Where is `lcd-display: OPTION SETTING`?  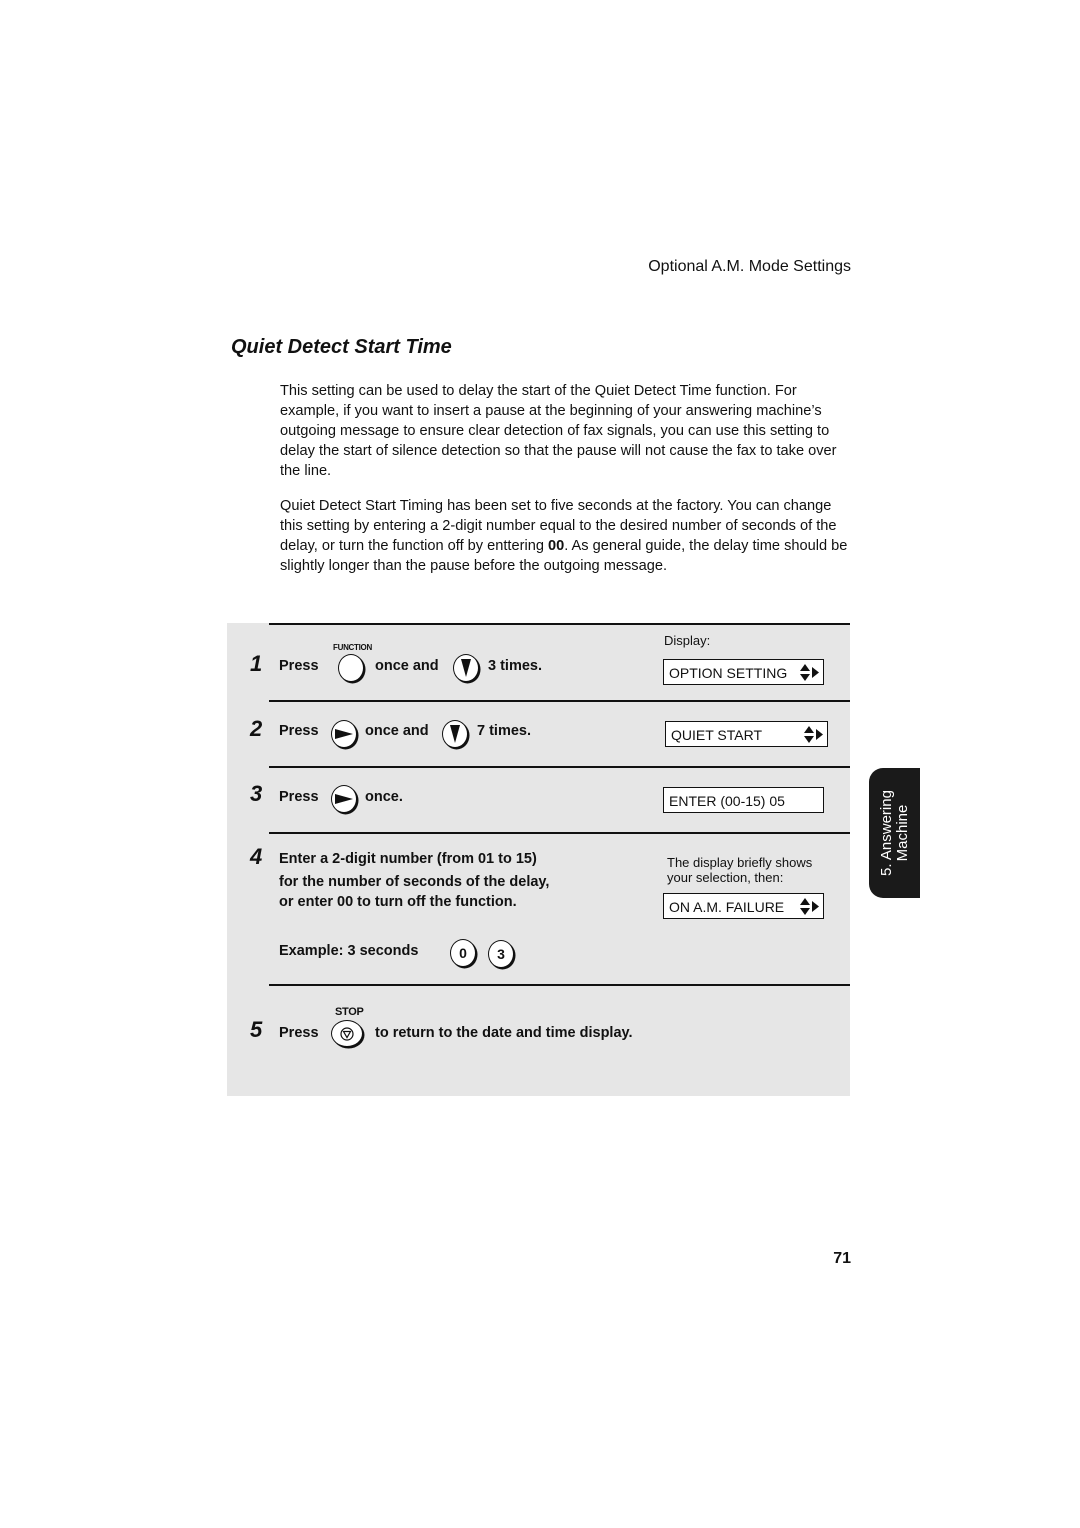
lcd-display: OPTION SETTING is located at coordinates (743, 672).